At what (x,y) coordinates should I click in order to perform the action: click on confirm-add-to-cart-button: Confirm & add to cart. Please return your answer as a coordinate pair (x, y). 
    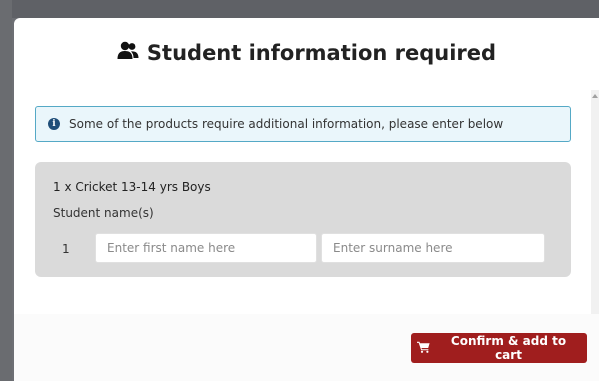
    Looking at the image, I should click on (499, 348).